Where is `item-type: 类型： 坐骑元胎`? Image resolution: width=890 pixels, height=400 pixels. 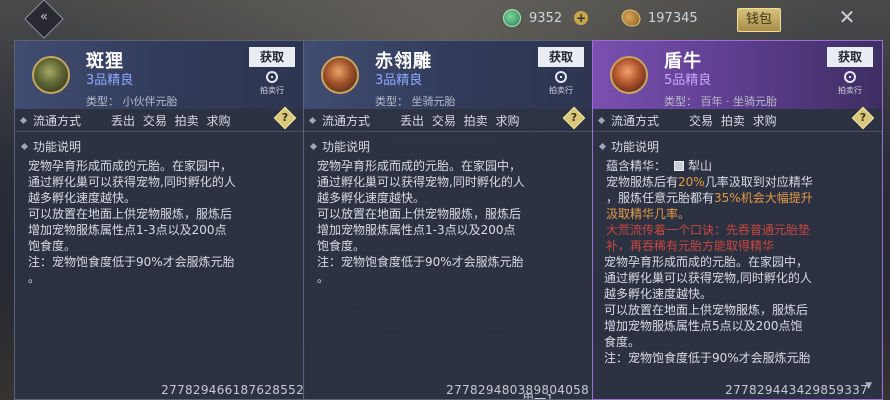
item-type: 类型： 坐骑元胎 is located at coordinates (415, 101).